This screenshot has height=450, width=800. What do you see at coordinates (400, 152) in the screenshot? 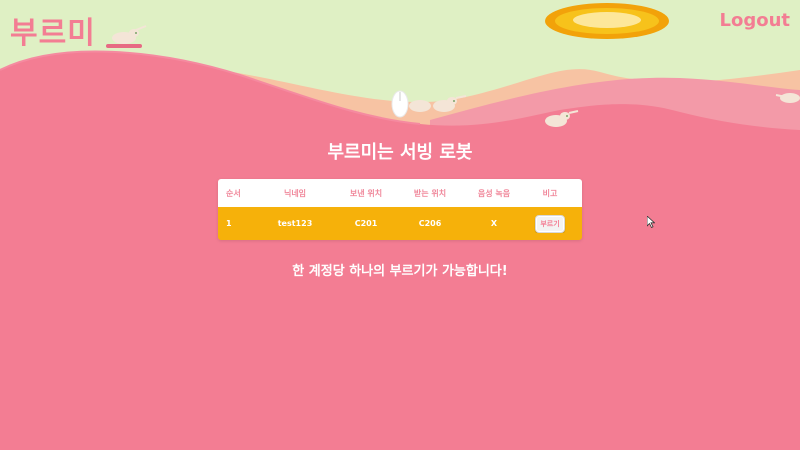
I see `page-headline: 부르미는 서빙 로봇` at bounding box center [400, 152].